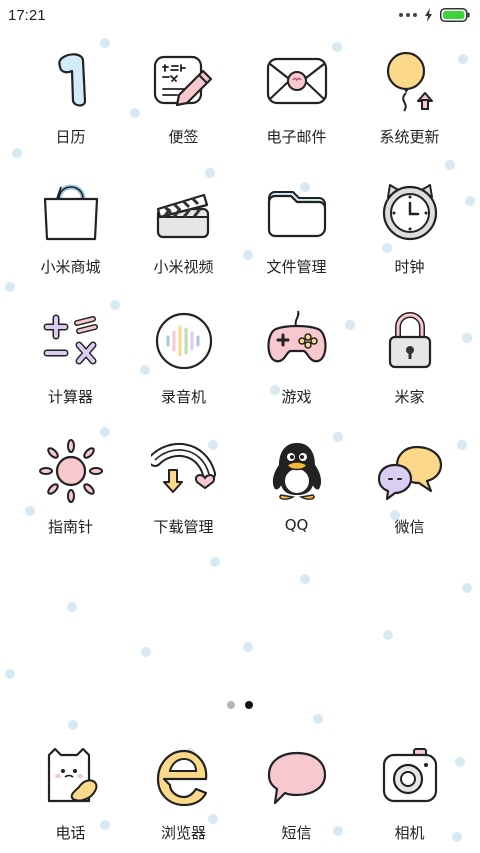 The width and height of the screenshot is (480, 853). I want to click on system-update-icon, so click(410, 81).